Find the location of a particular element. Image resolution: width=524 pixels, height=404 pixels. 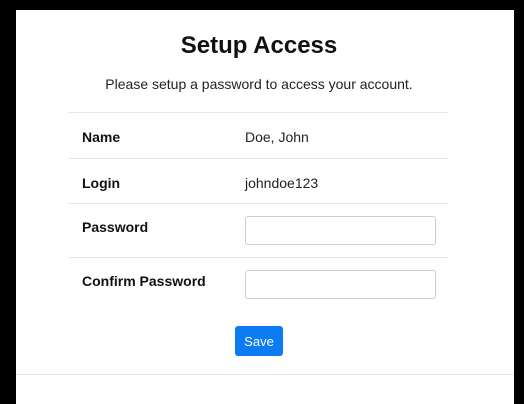

password-label: Password is located at coordinates (115, 227).